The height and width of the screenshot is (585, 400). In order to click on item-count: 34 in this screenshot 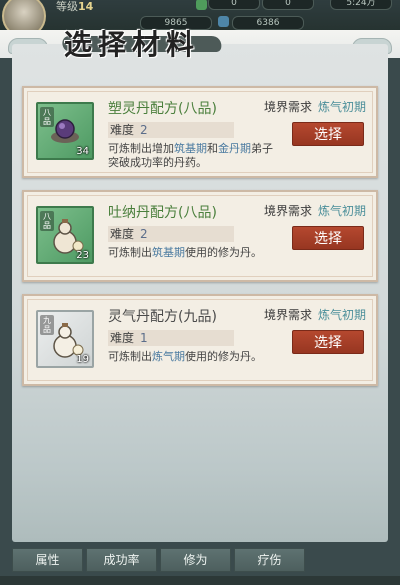, I will do `click(82, 151)`.